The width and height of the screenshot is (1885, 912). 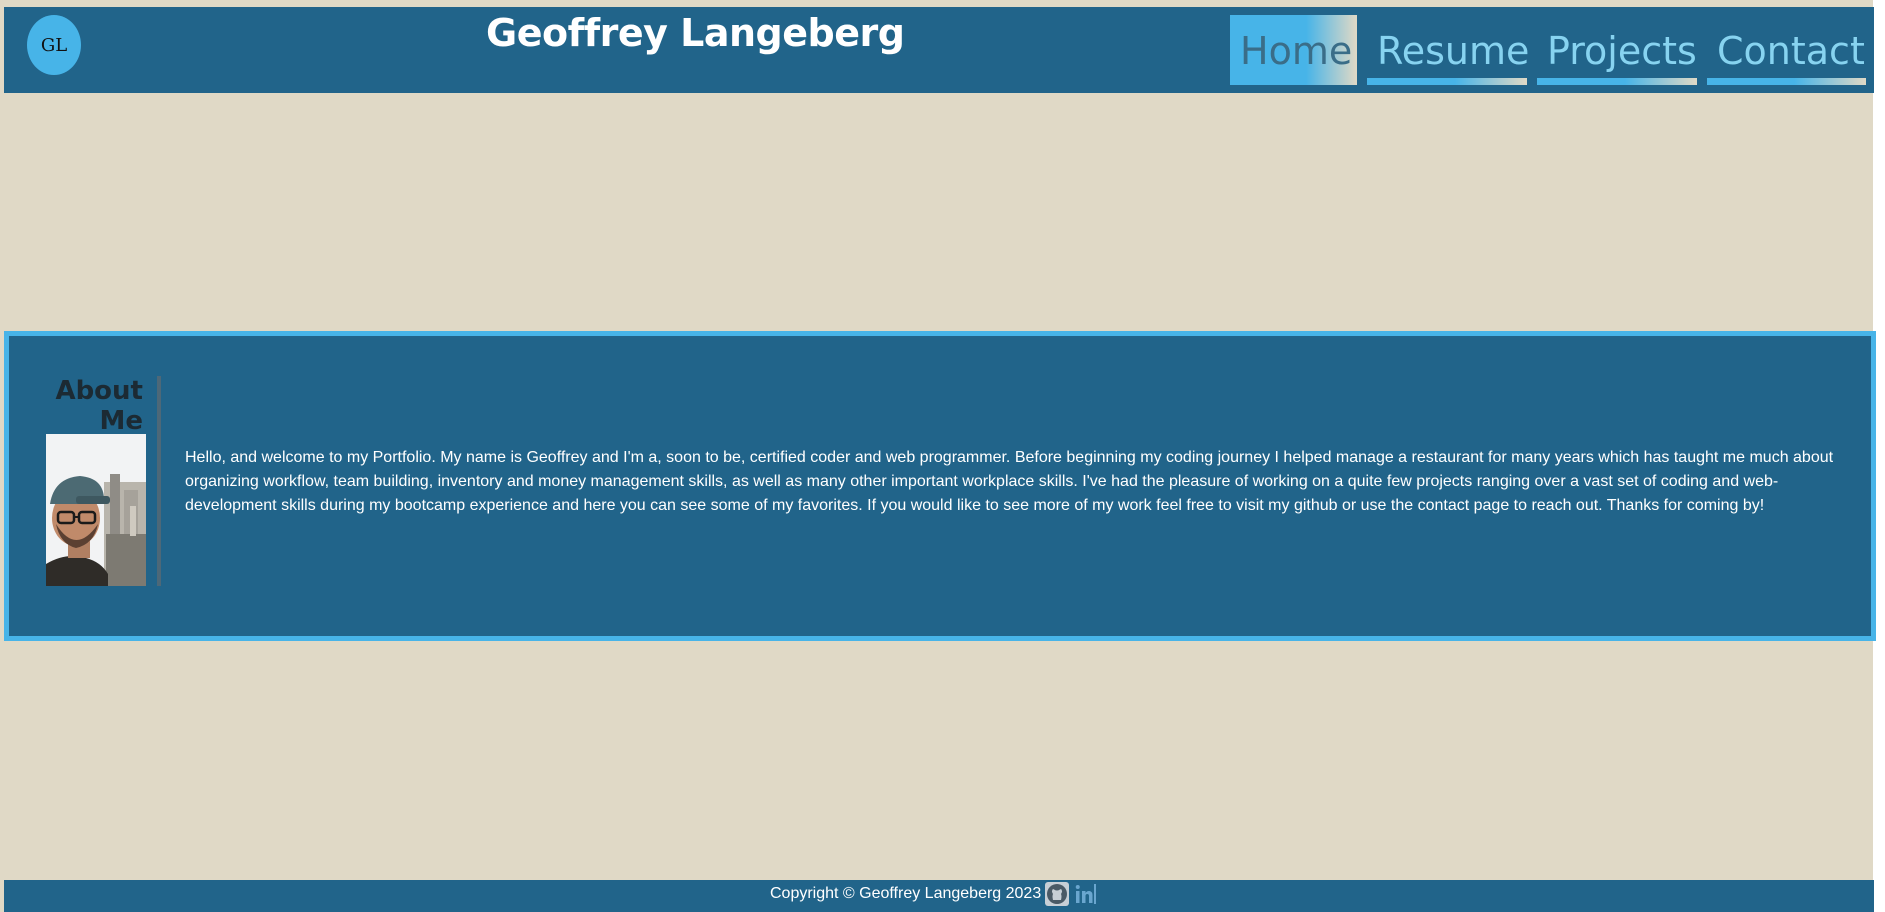 I want to click on site-footer: Copyright © Geoffrey Langeberg 2023, so click(x=939, y=896).